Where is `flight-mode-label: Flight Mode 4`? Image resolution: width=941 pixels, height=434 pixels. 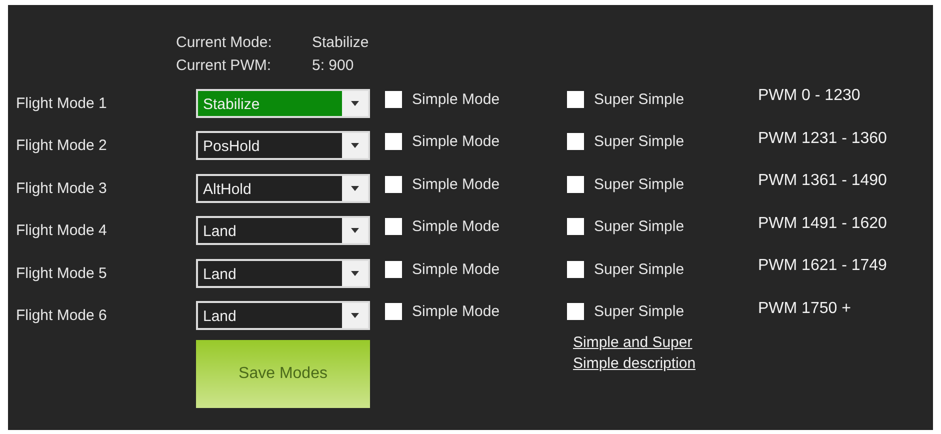 flight-mode-label: Flight Mode 4 is located at coordinates (62, 230).